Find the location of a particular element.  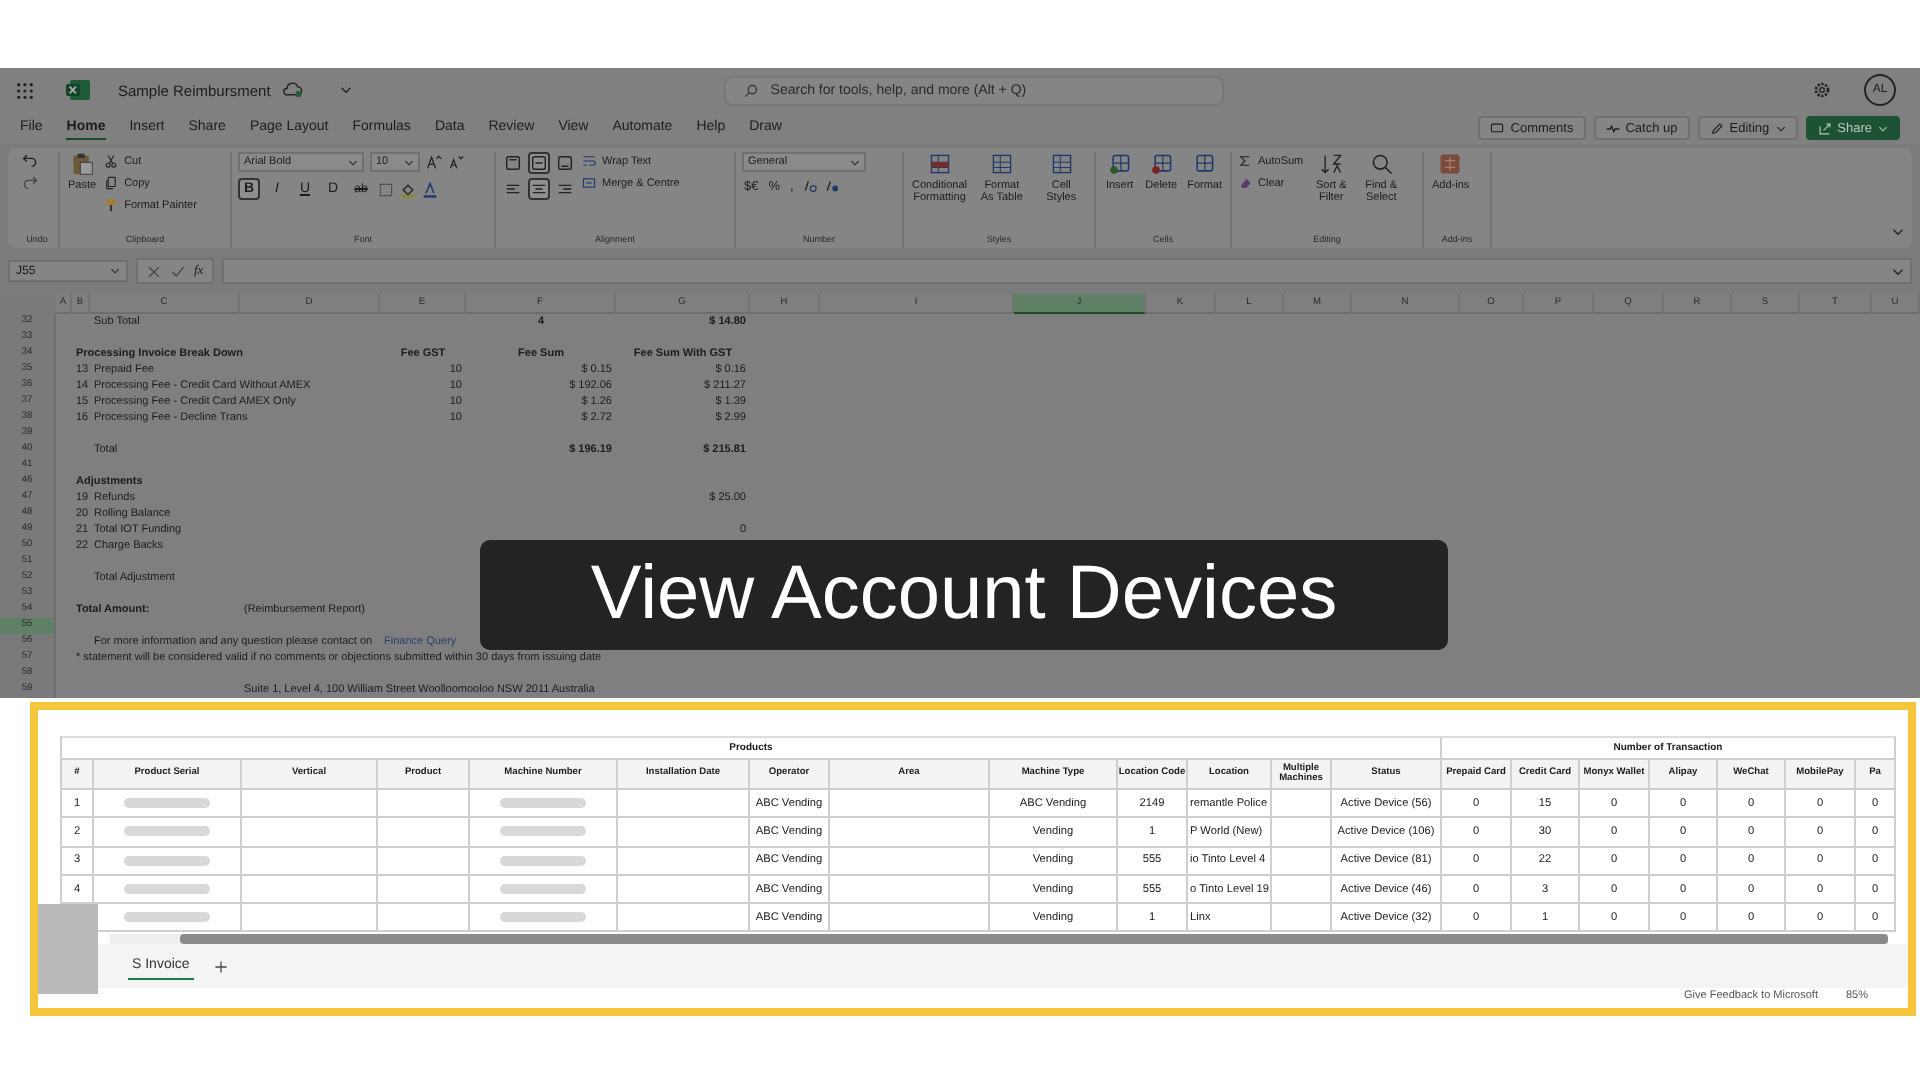

paintbrush-icon is located at coordinates (111, 205).